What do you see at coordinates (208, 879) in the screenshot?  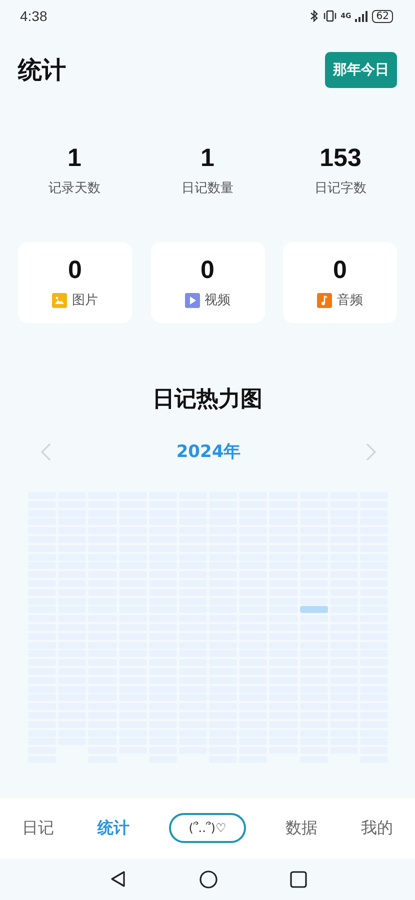 I see `home-icon` at bounding box center [208, 879].